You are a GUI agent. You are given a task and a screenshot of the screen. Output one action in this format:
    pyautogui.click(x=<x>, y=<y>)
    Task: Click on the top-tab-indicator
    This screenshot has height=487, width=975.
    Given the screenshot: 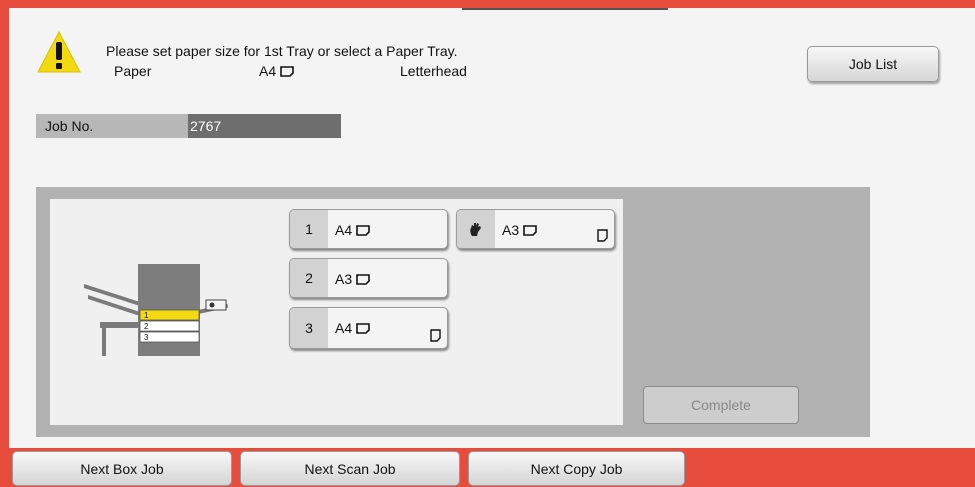 What is the action you would take?
    pyautogui.click(x=565, y=9)
    